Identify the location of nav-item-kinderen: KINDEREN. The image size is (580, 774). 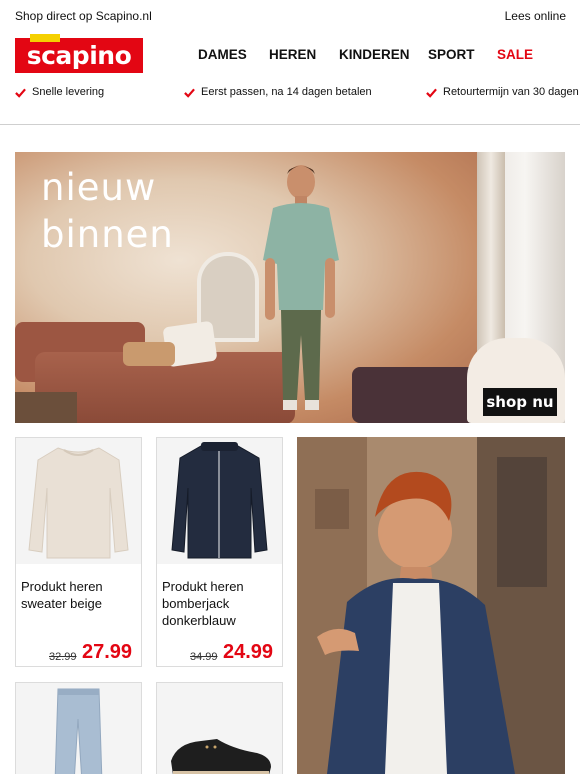
(374, 54).